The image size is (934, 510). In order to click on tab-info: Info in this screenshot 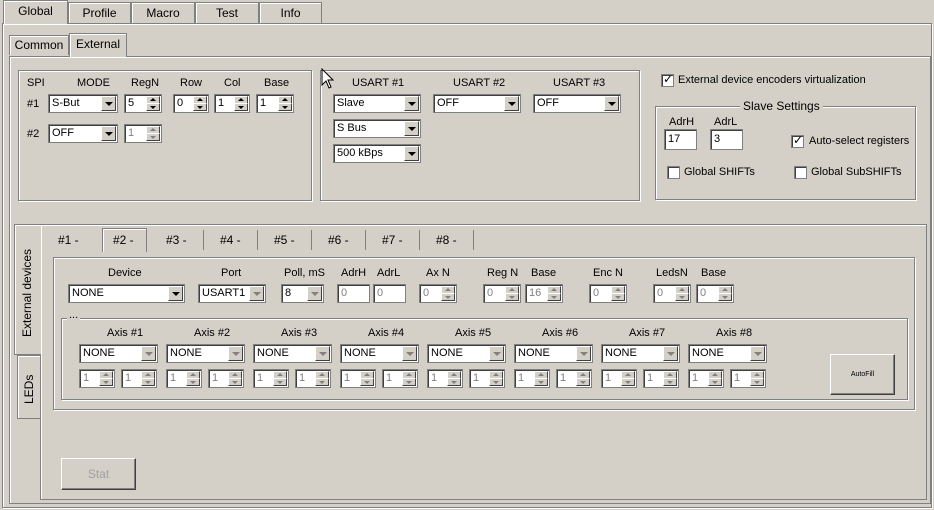, I will do `click(290, 13)`.